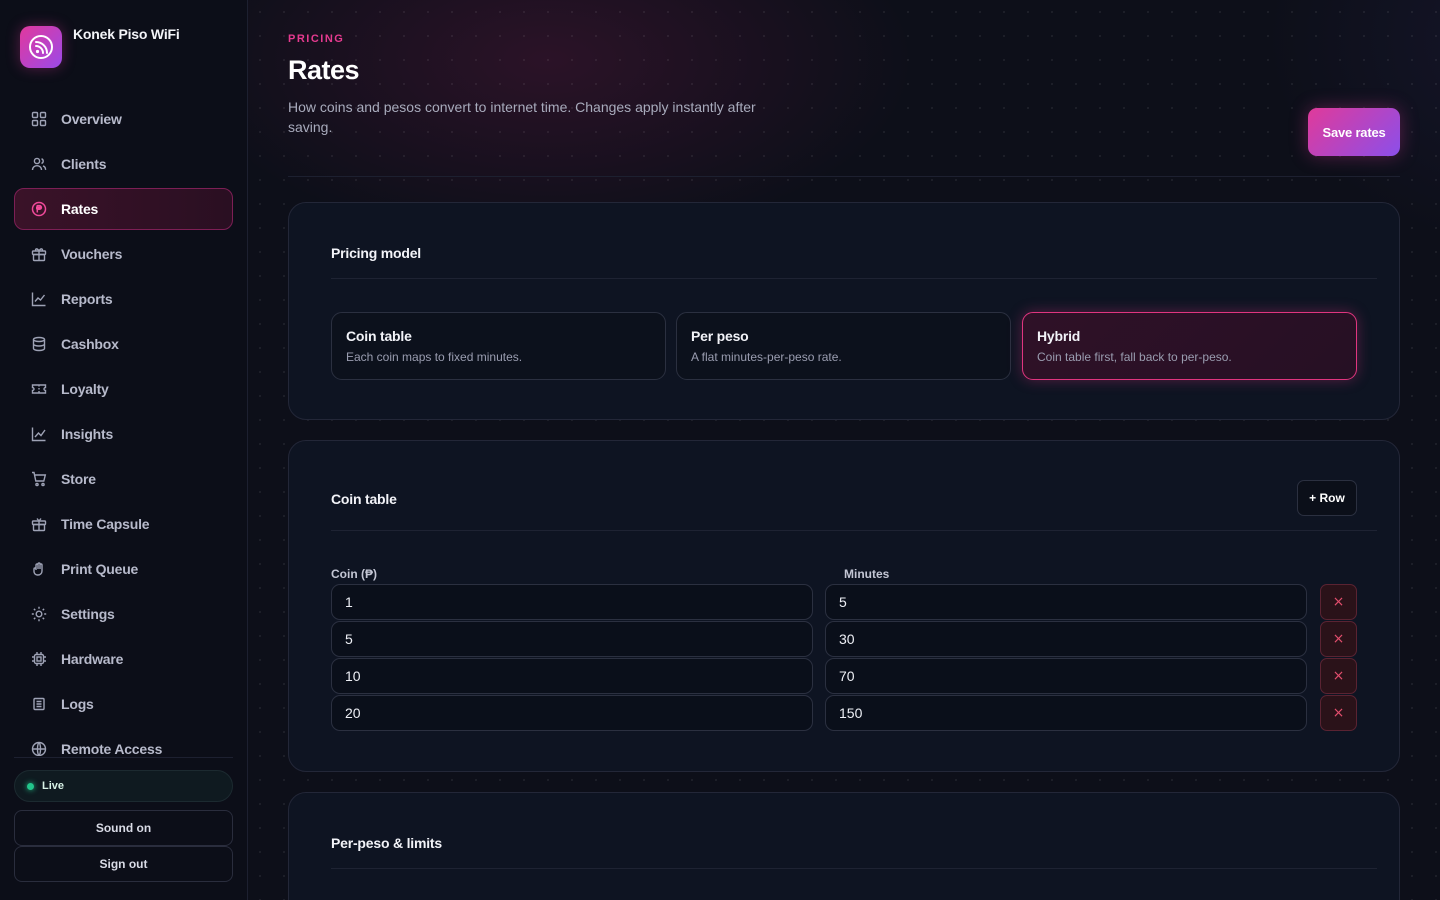 This screenshot has height=900, width=1440. I want to click on sidebar-item-label: Time Capsule, so click(105, 524).